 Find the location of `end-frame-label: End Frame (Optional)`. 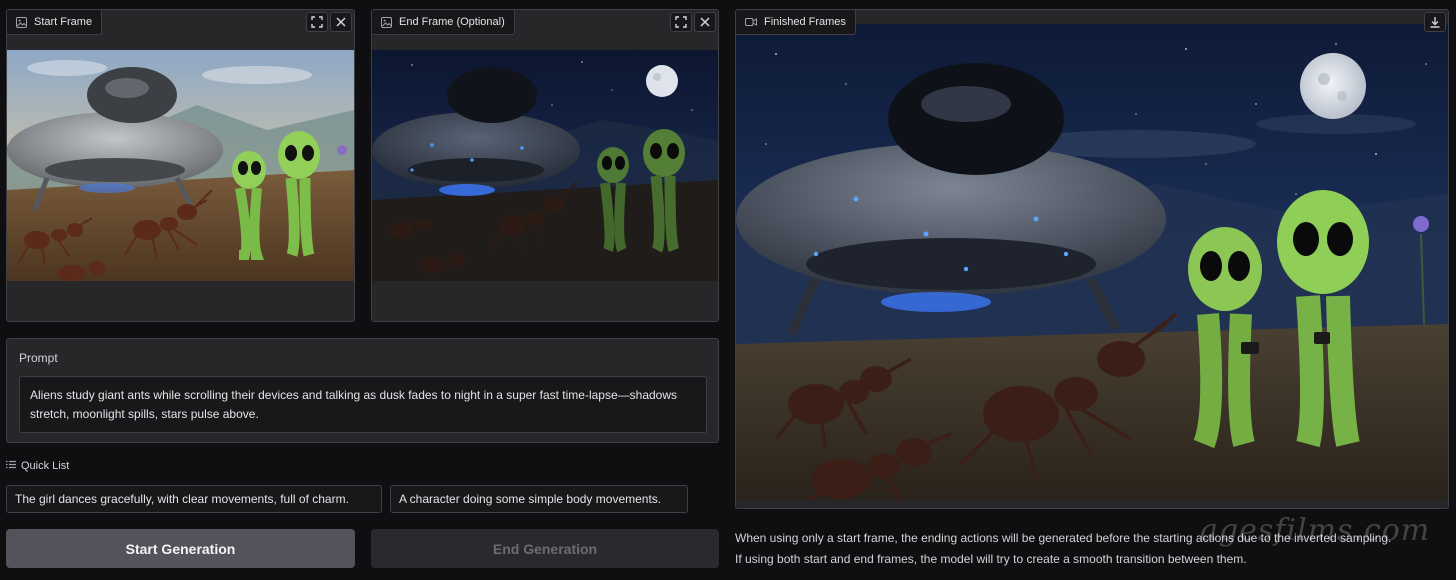

end-frame-label: End Frame (Optional) is located at coordinates (452, 22).